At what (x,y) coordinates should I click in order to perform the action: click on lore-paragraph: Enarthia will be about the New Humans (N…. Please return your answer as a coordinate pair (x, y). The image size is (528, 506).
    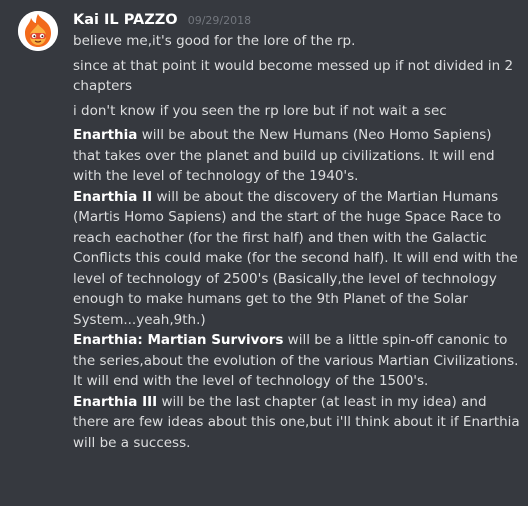
    Looking at the image, I should click on (296, 156).